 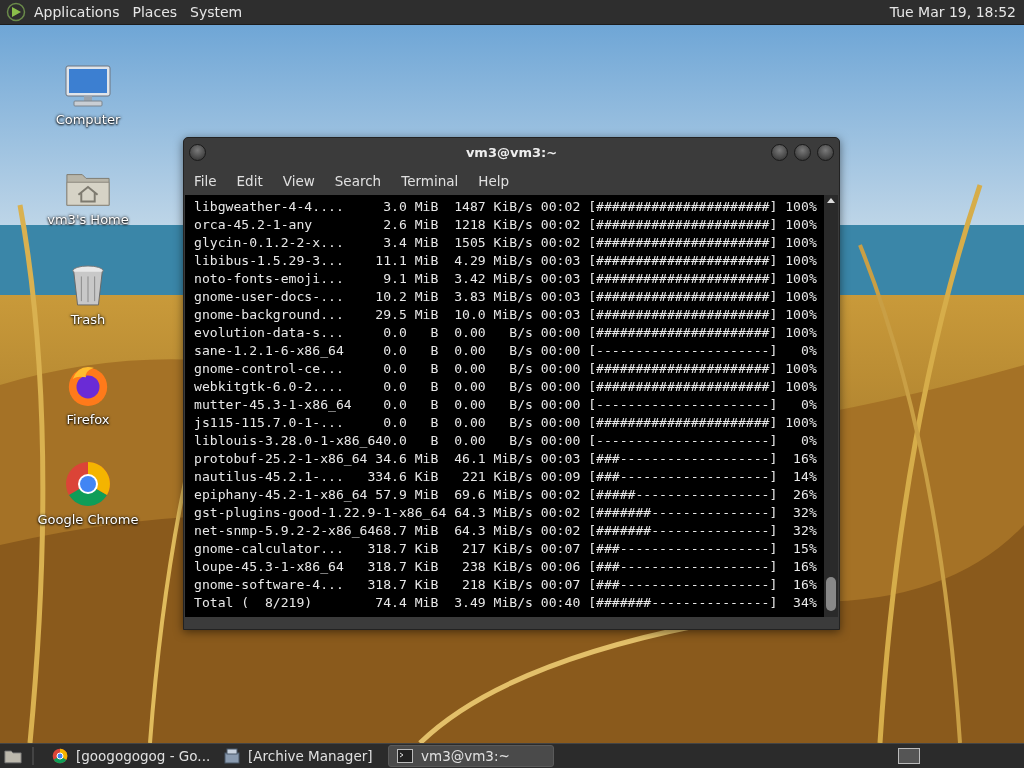 I want to click on close-button, so click(x=825, y=152).